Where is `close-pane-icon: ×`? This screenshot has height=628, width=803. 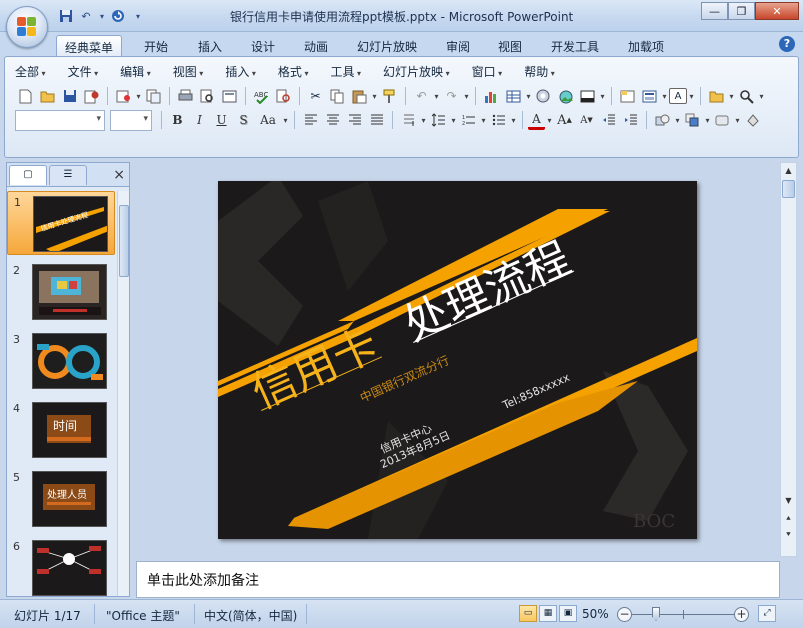
close-pane-icon: × is located at coordinates (119, 175).